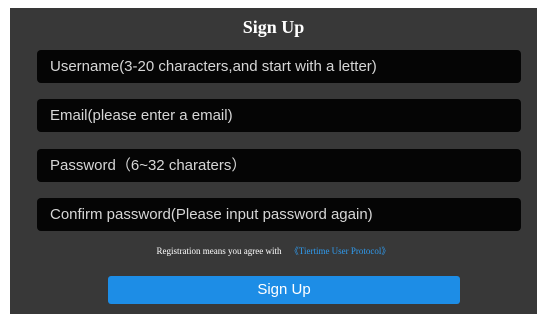 This screenshot has width=544, height=323. I want to click on password-field, so click(279, 165).